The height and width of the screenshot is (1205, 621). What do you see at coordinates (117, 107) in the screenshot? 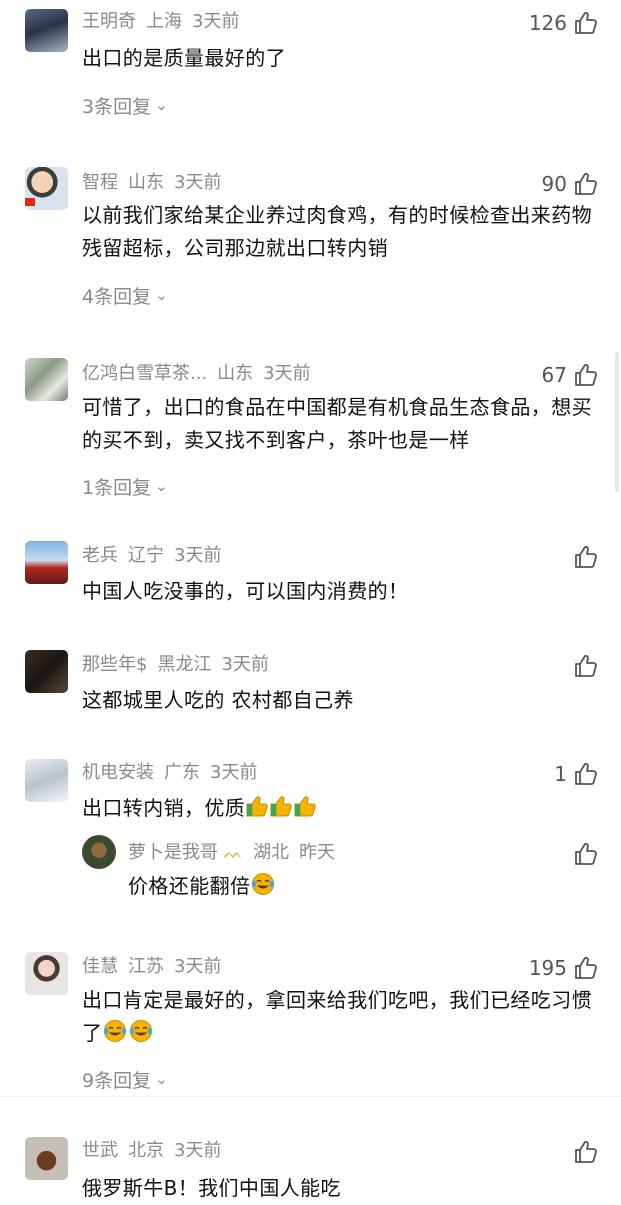
I see `replies-count: 3条回复` at bounding box center [117, 107].